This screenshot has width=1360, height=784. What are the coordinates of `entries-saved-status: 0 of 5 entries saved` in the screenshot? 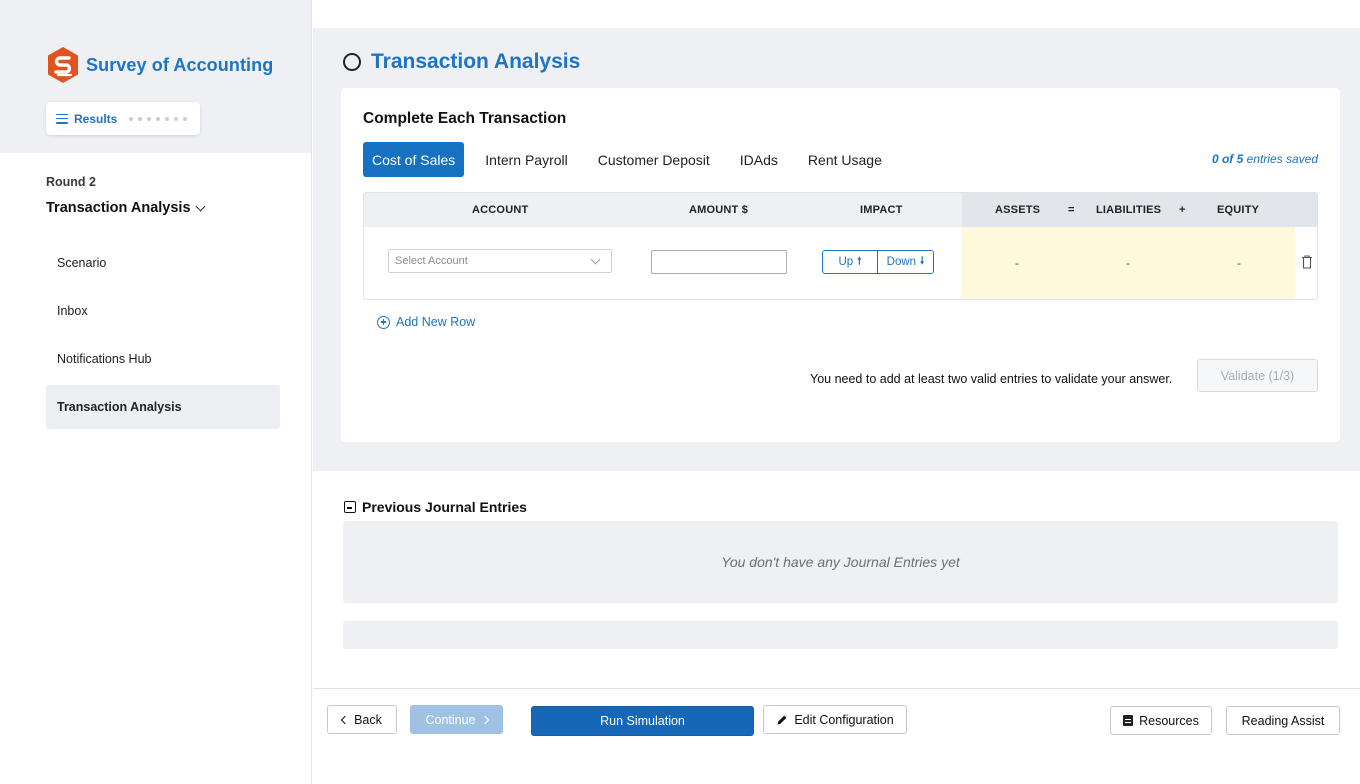 It's located at (1265, 159).